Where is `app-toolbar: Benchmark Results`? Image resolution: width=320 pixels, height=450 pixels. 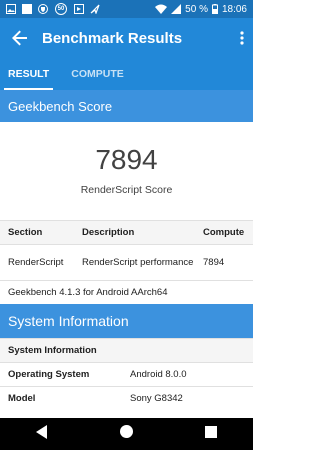
app-toolbar: Benchmark Results is located at coordinates (126, 38).